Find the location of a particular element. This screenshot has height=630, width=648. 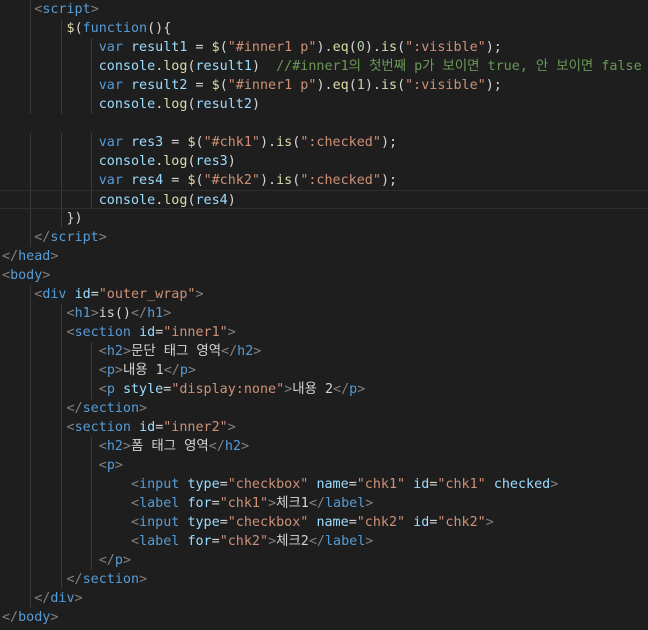

code-token-tag: div is located at coordinates (54, 294).